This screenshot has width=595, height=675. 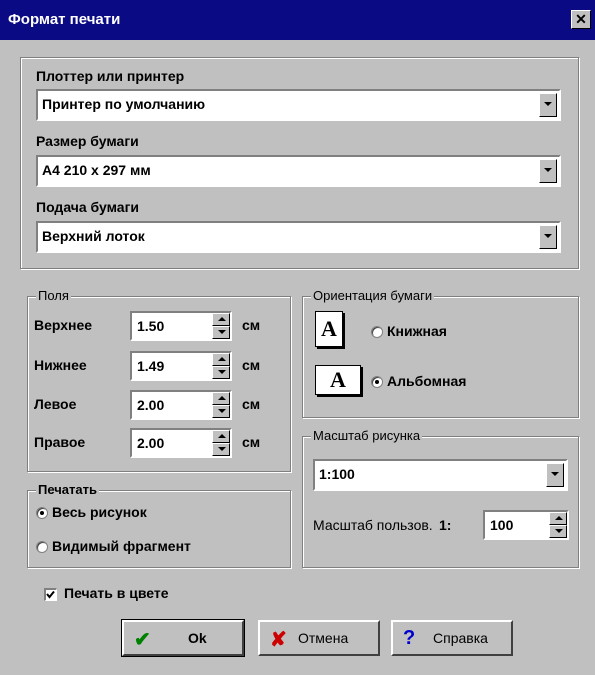 I want to click on landscape-label: Альбомная, so click(x=426, y=381).